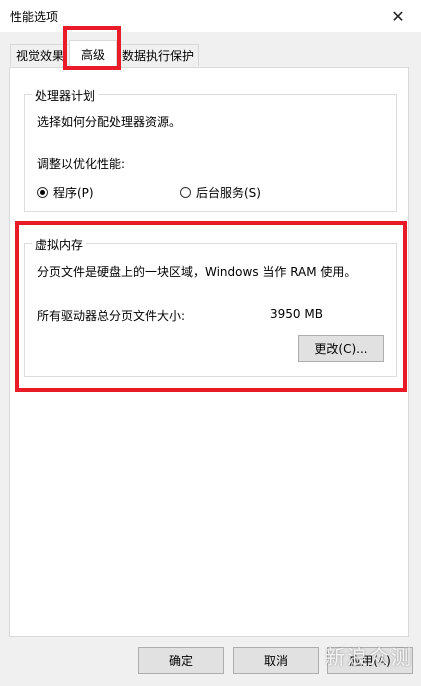 Image resolution: width=421 pixels, height=686 pixels. What do you see at coordinates (228, 193) in the screenshot?
I see `radio-label: 后台服务(S)` at bounding box center [228, 193].